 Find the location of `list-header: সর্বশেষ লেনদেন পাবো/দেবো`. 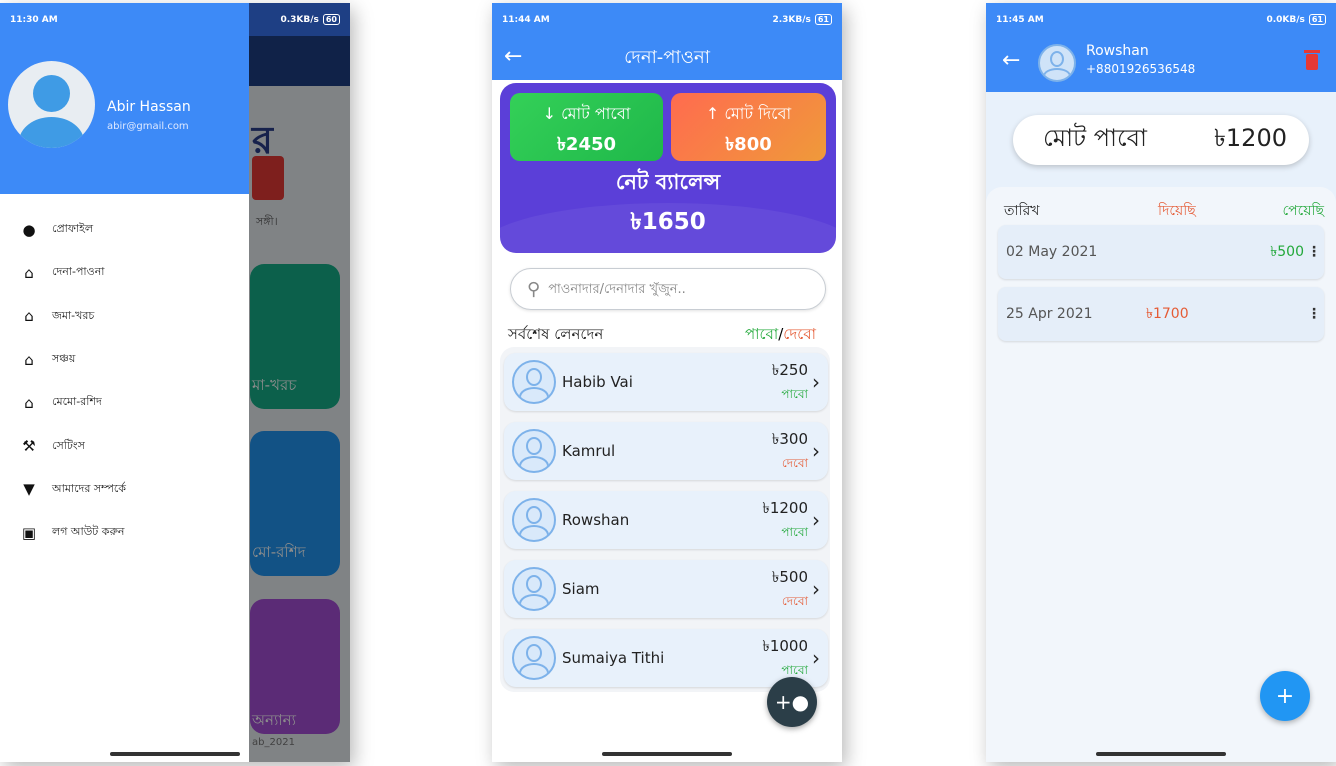

list-header: সর্বশেষ লেনদেন পাবো/দেবো is located at coordinates (662, 335).